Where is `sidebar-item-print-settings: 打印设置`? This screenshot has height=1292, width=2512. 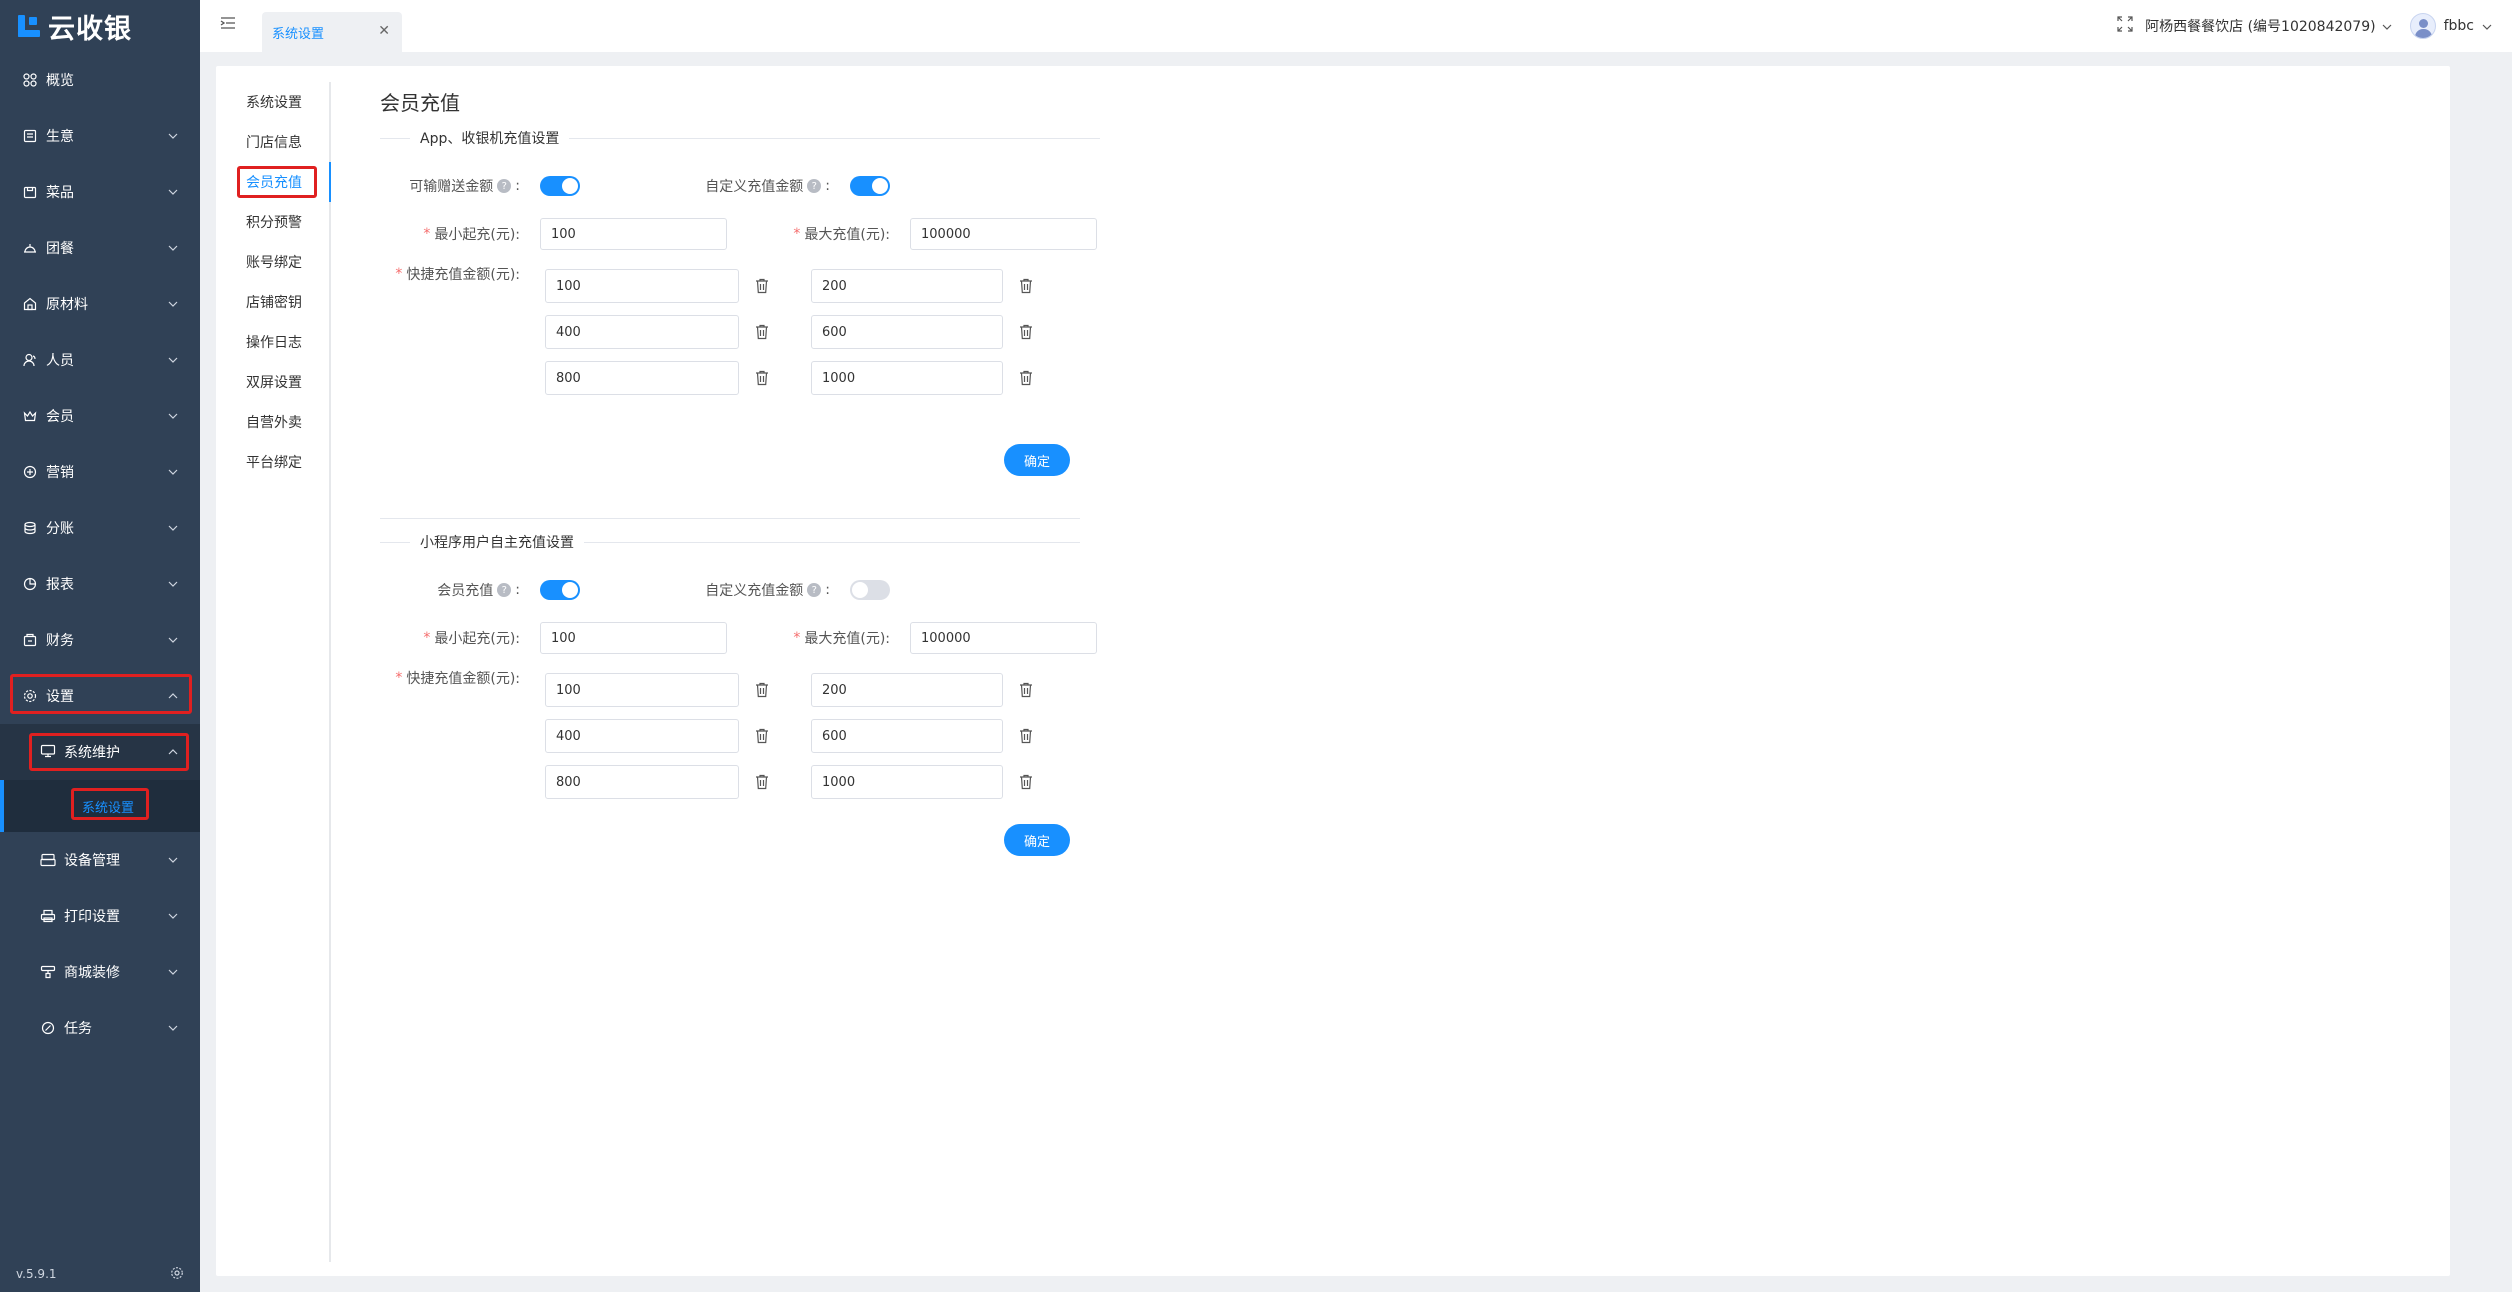
sidebar-item-print-settings: 打印设置 is located at coordinates (100, 916).